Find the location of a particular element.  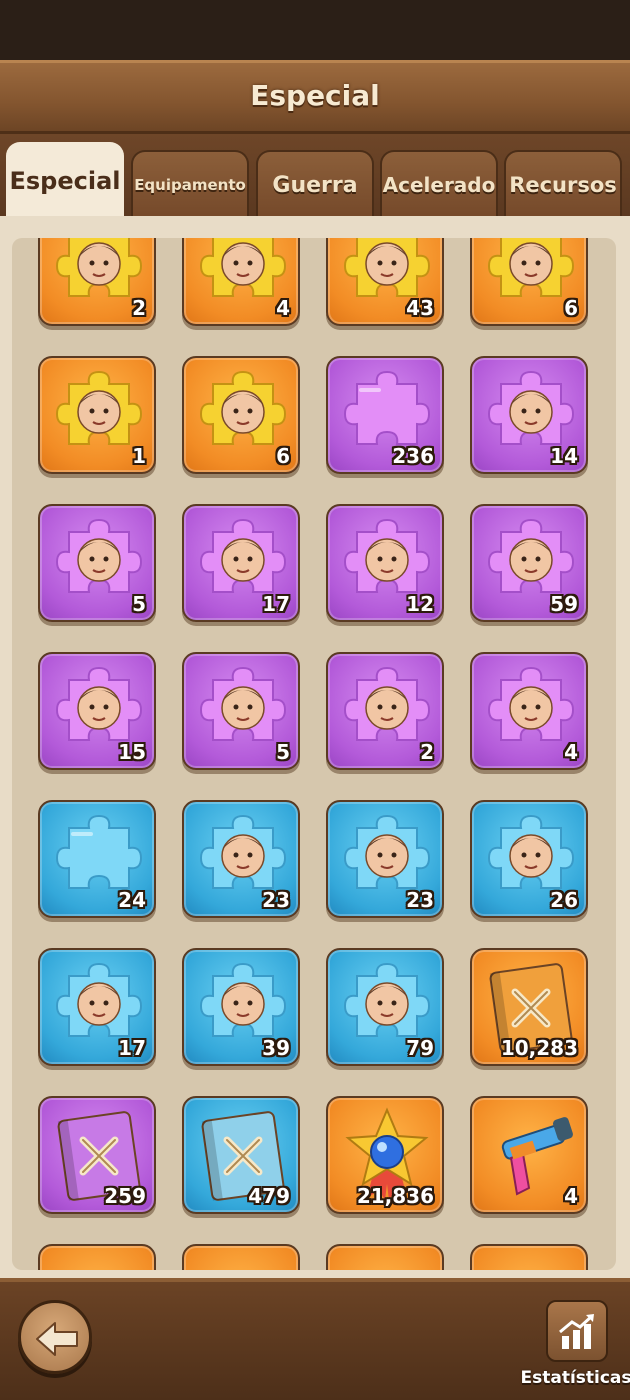

statistics-label: Estatísticas is located at coordinates (575, 1378).